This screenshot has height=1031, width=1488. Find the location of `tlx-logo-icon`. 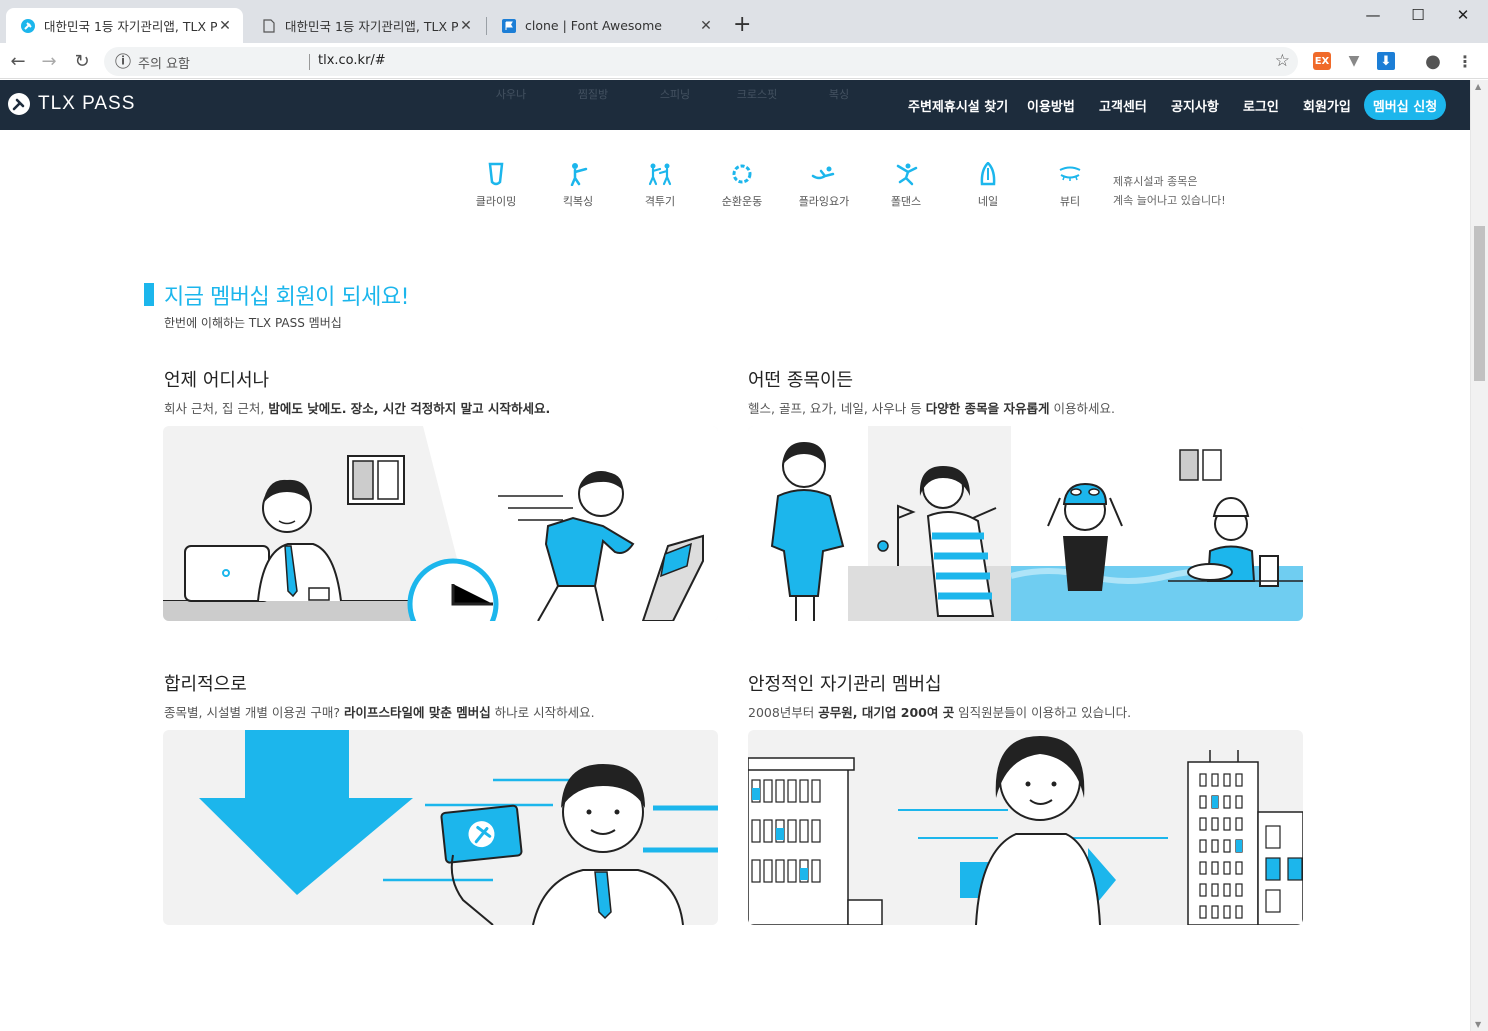

tlx-logo-icon is located at coordinates (19, 104).